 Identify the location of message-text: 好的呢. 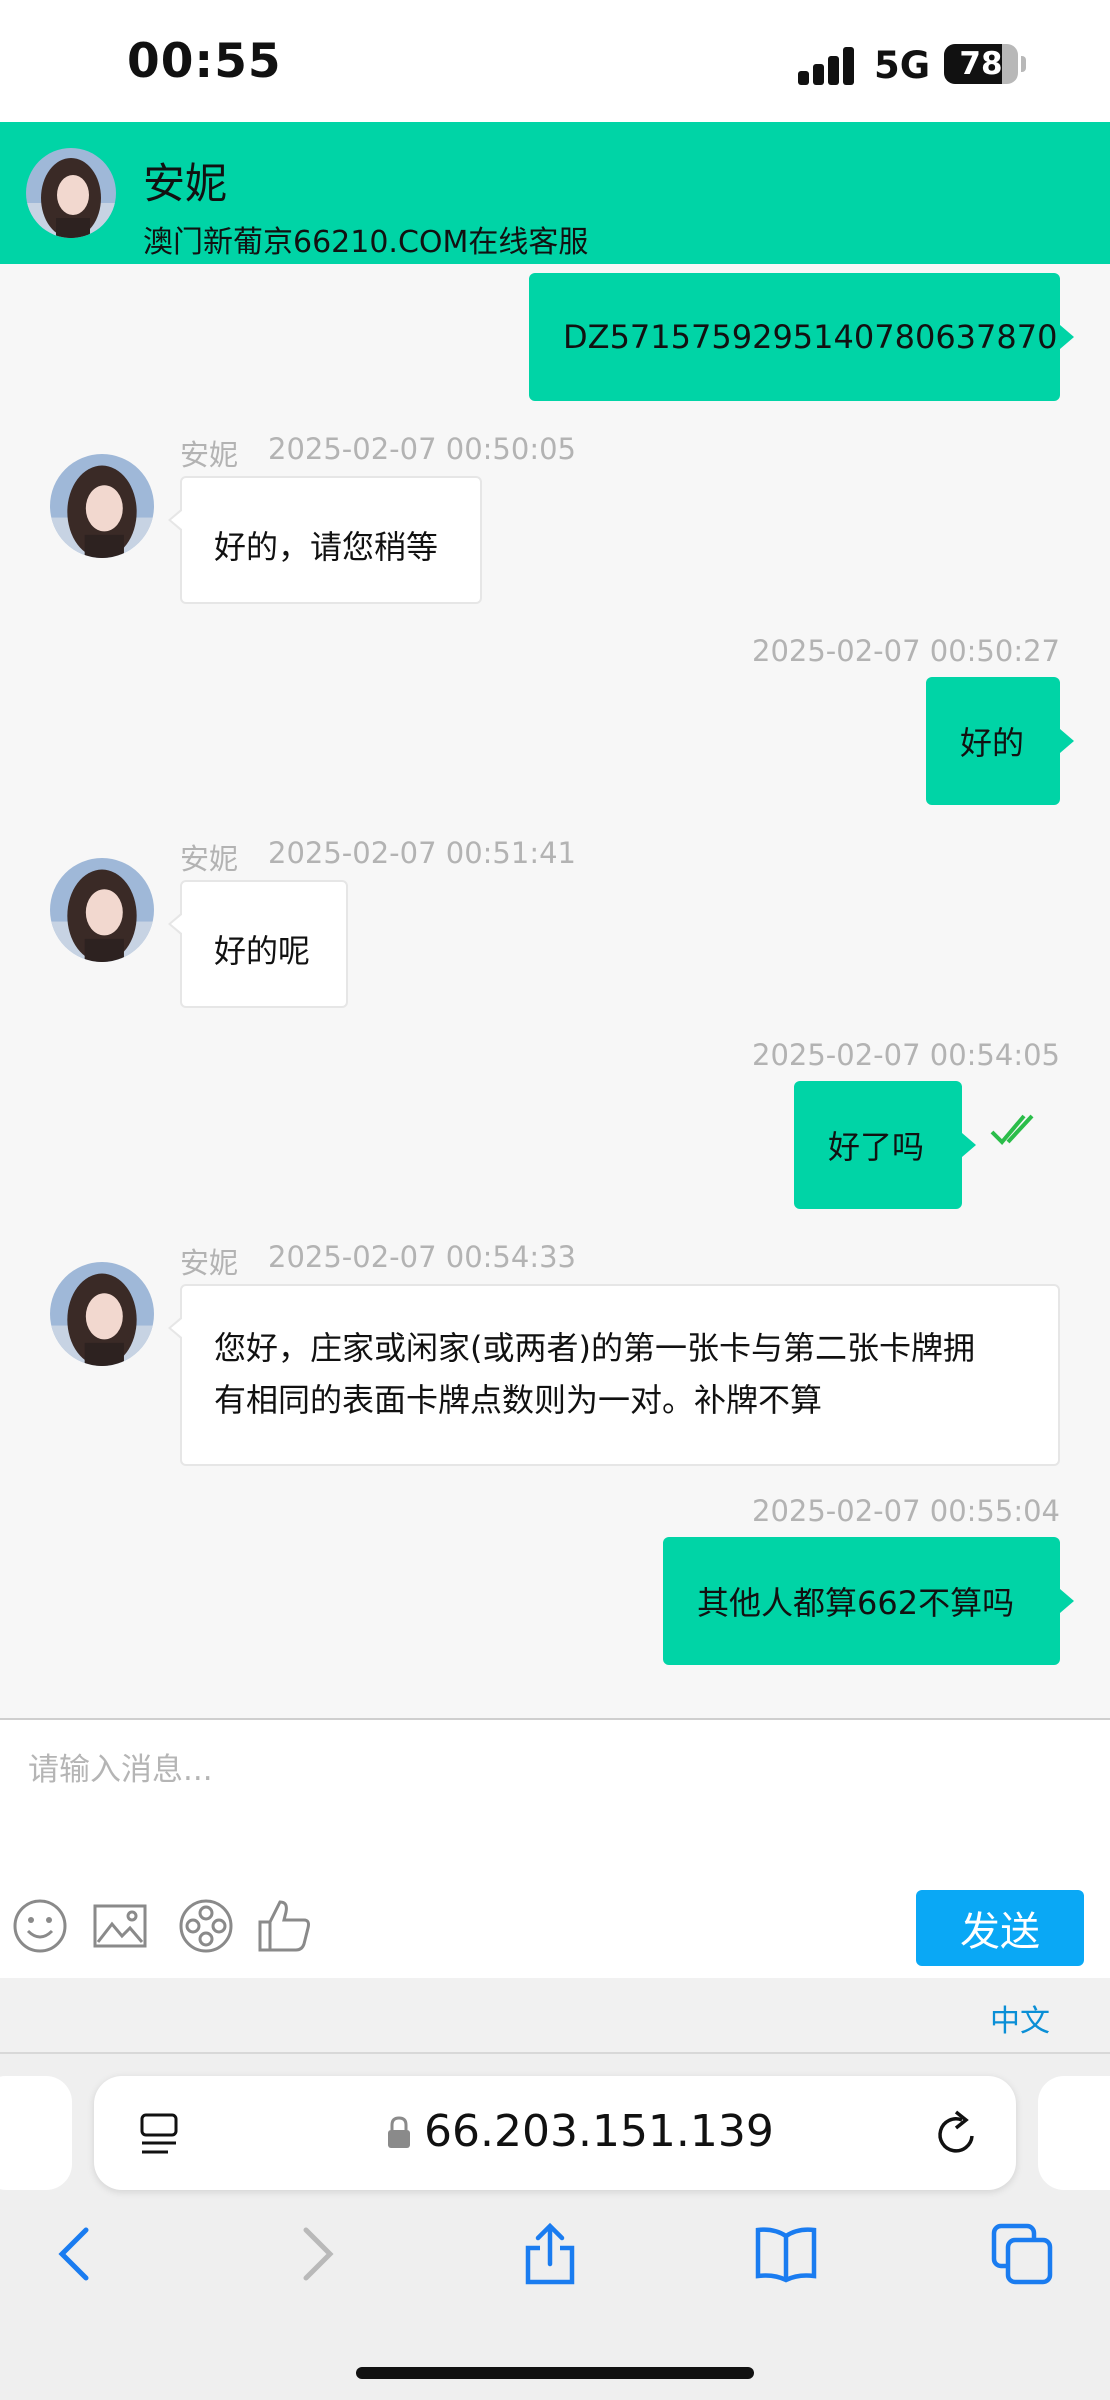
(262, 951).